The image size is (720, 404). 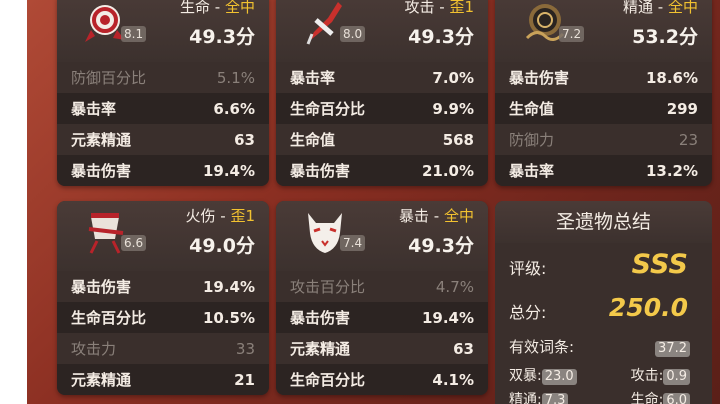 What do you see at coordinates (532, 140) in the screenshot?
I see `substat-name: 防御力` at bounding box center [532, 140].